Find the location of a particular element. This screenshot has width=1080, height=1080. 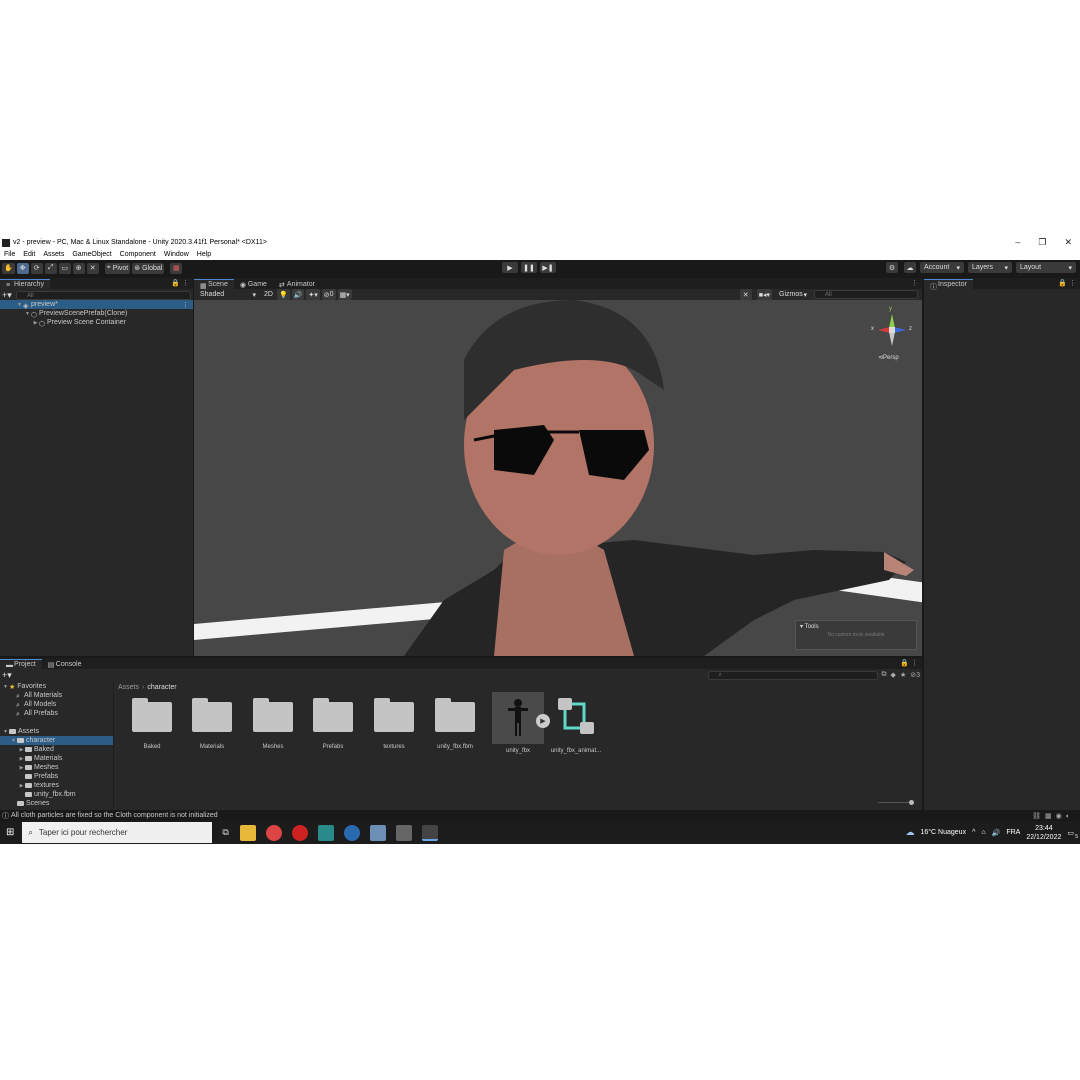

step-button: ▶❚ is located at coordinates (548, 267).